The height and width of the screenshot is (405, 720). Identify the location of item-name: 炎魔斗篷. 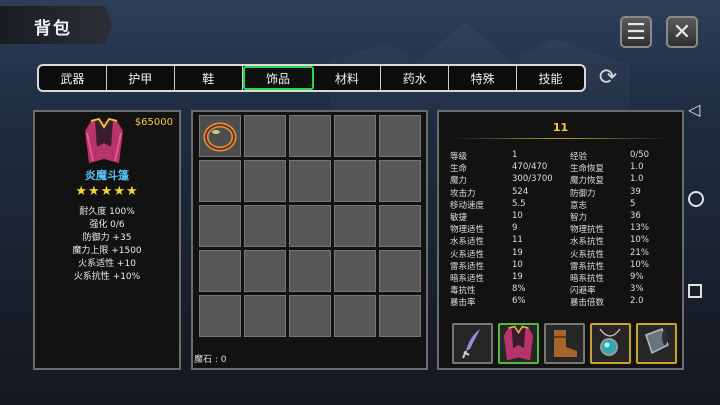
(107, 175).